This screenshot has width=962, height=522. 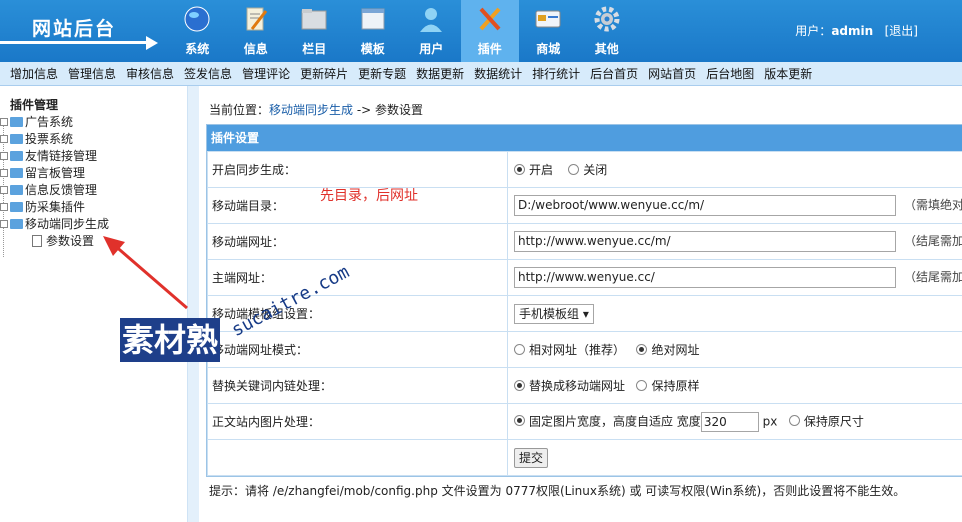 What do you see at coordinates (369, 196) in the screenshot?
I see `annotation-text: 先目录，后网址` at bounding box center [369, 196].